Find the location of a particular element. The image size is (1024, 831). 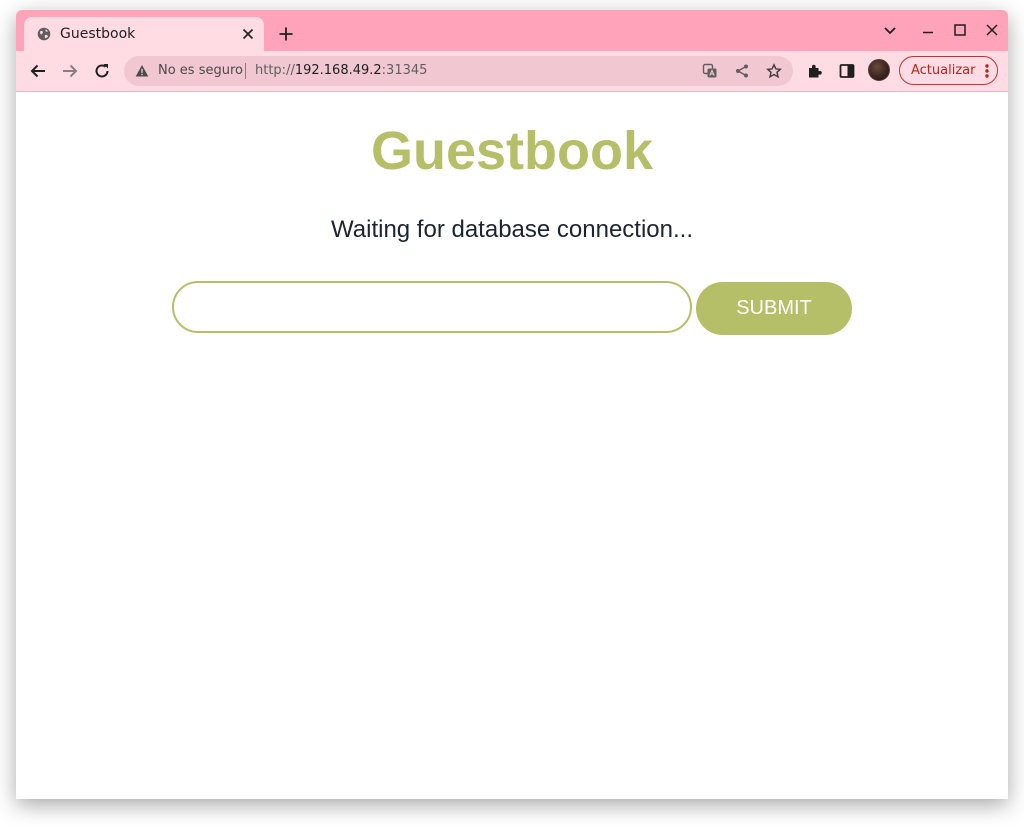

warning-icon is located at coordinates (142, 71).